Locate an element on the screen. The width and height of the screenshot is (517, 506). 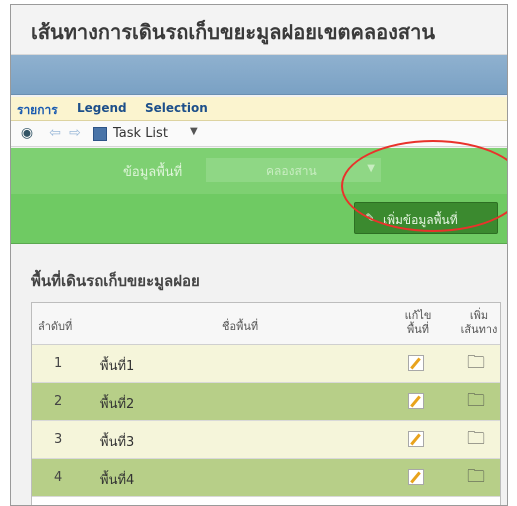
header-band is located at coordinates (259, 75).